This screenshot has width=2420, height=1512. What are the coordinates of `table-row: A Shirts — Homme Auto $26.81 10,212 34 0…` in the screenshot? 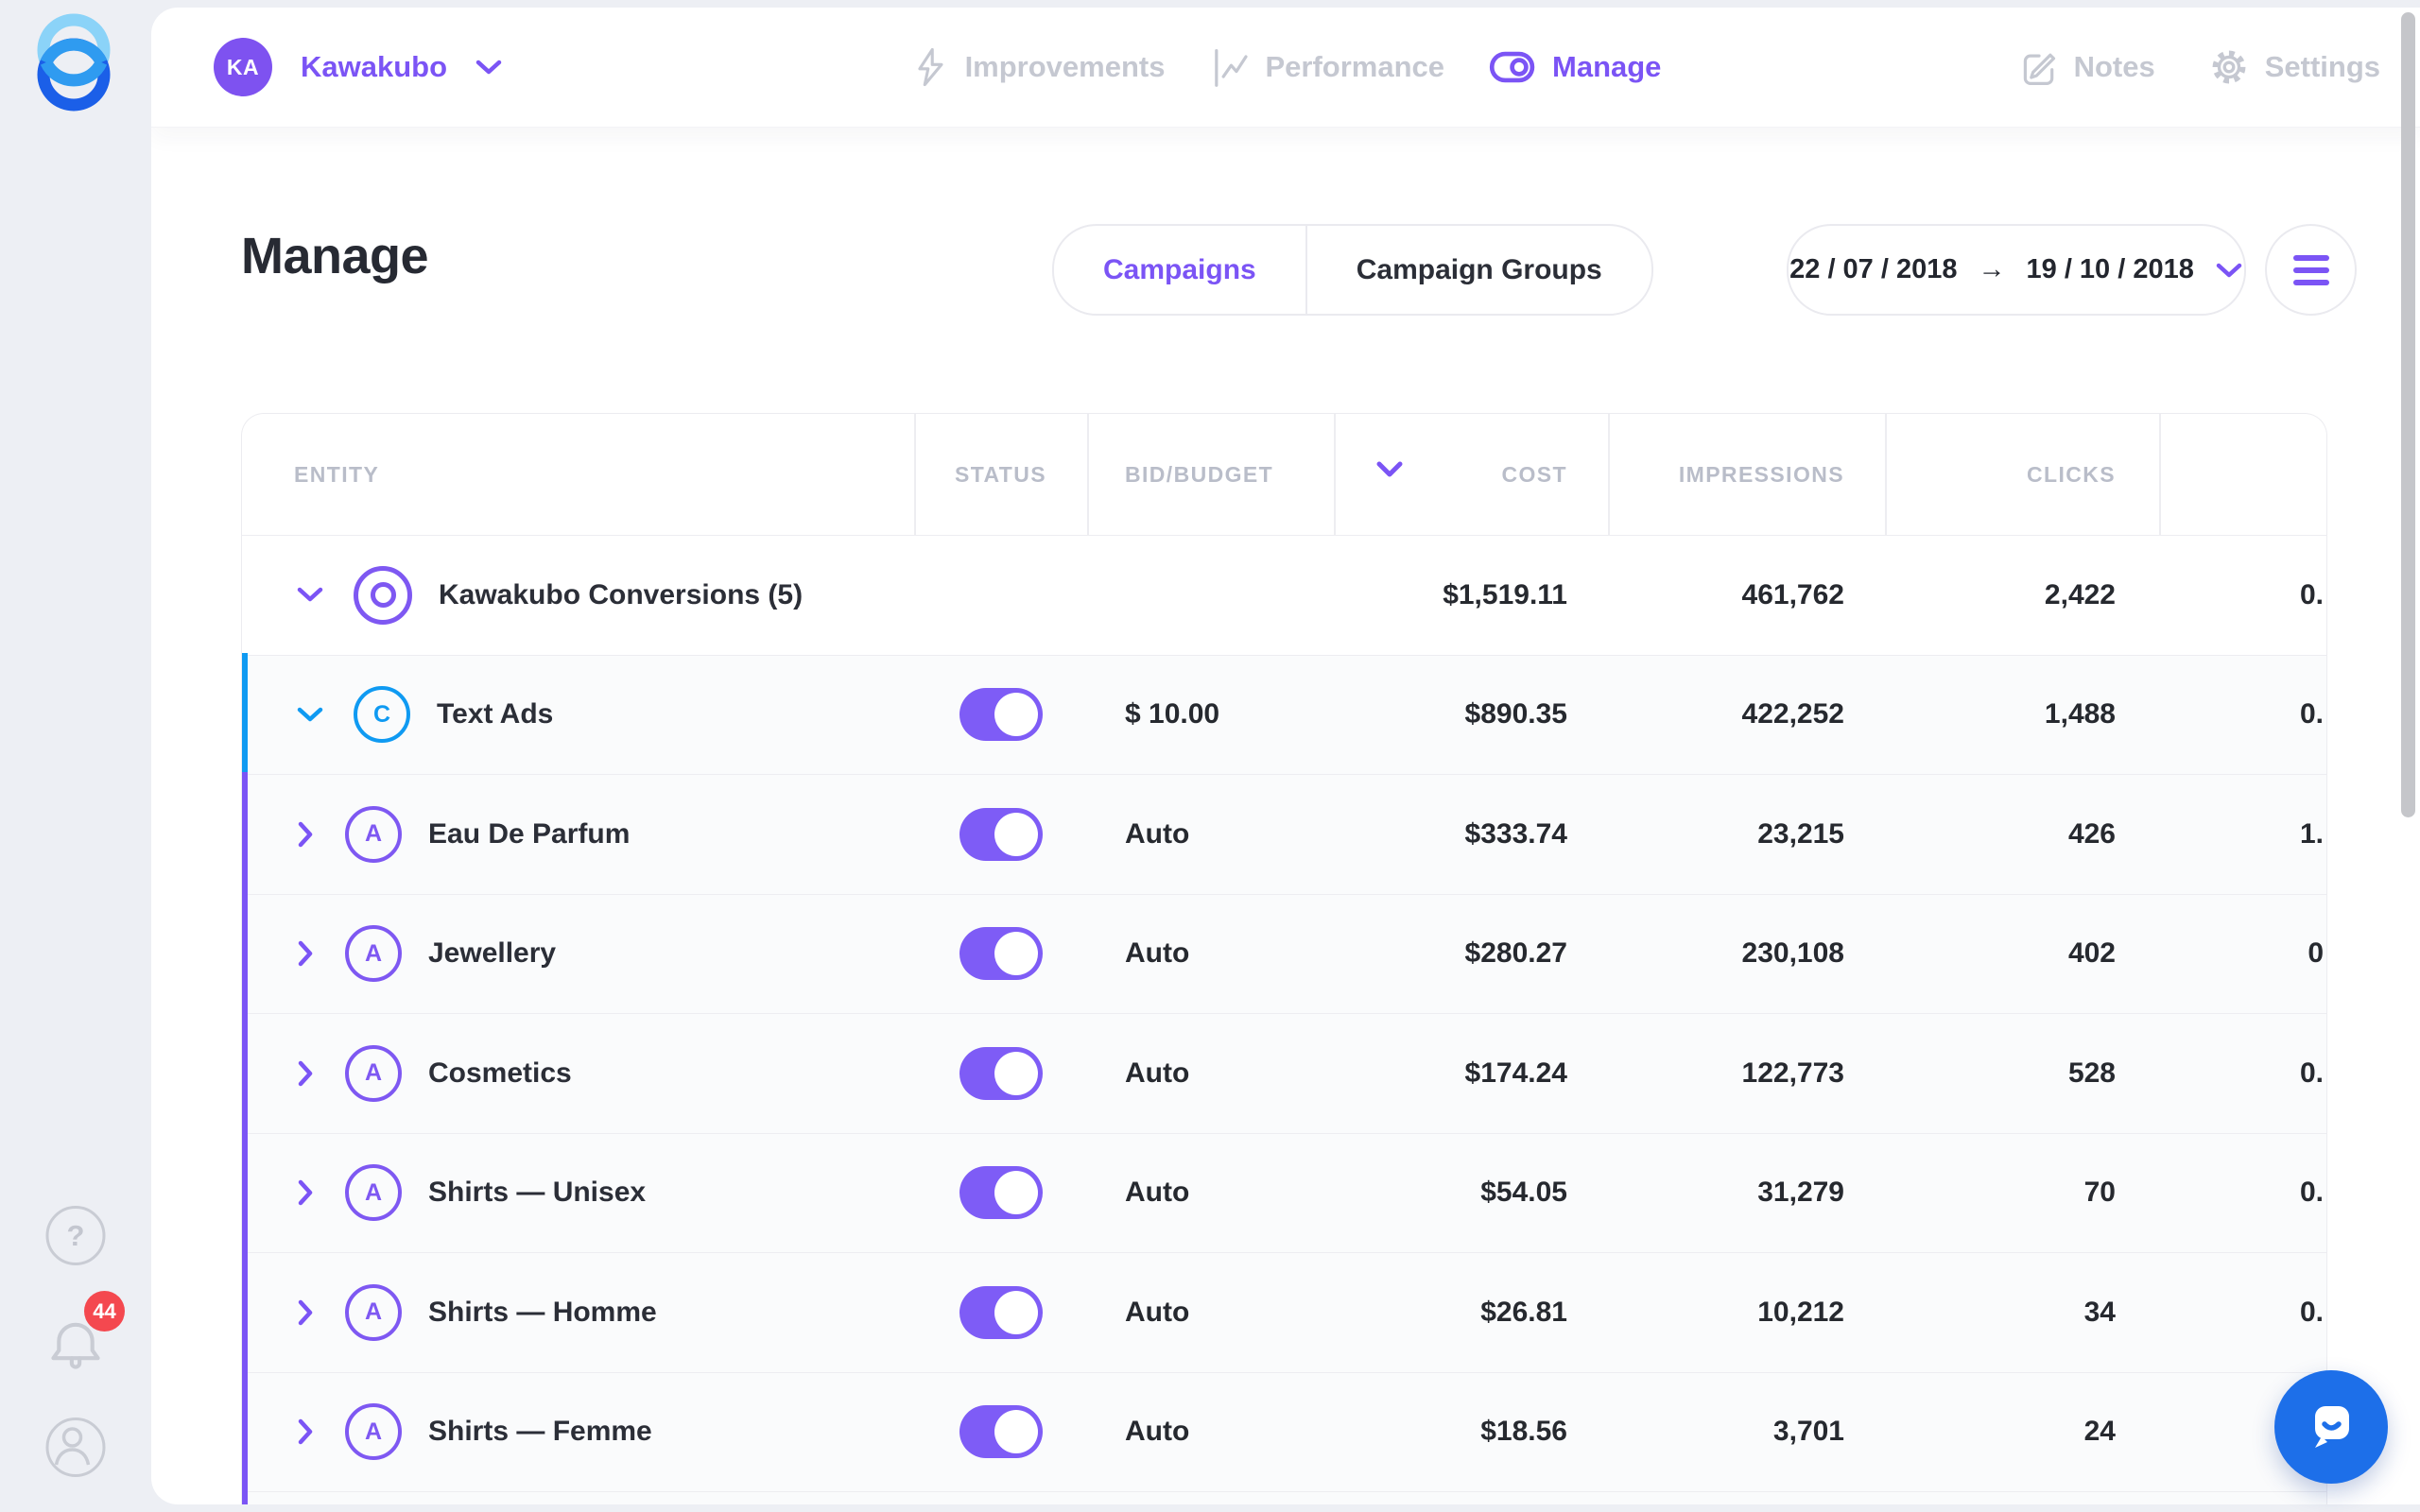 It's located at (1284, 1312).